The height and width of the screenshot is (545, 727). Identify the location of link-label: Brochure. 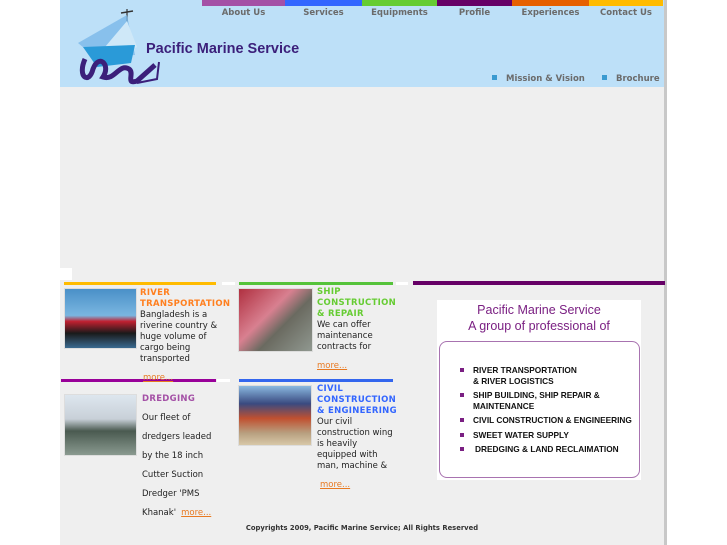
(638, 79).